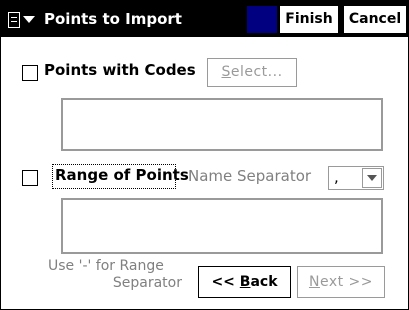 The height and width of the screenshot is (310, 409). I want to click on back-prefix: <<, so click(225, 282).